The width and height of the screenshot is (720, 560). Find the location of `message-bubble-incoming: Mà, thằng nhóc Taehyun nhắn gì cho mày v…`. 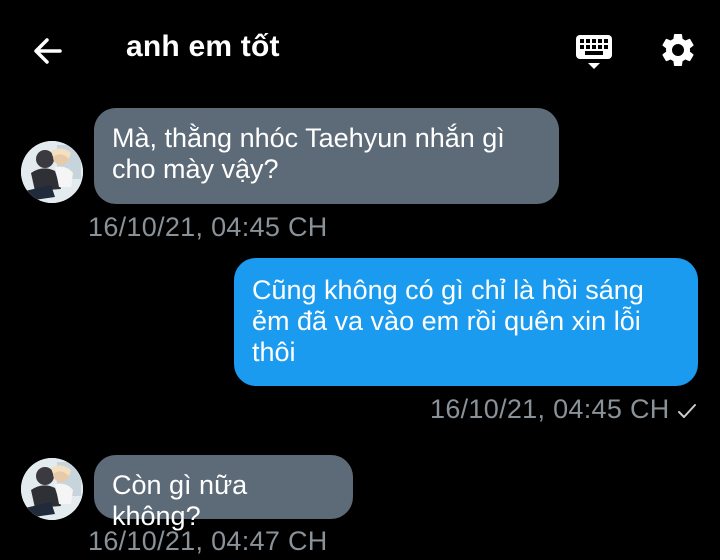

message-bubble-incoming: Mà, thằng nhóc Taehyun nhắn gì cho mày v… is located at coordinates (326, 156).